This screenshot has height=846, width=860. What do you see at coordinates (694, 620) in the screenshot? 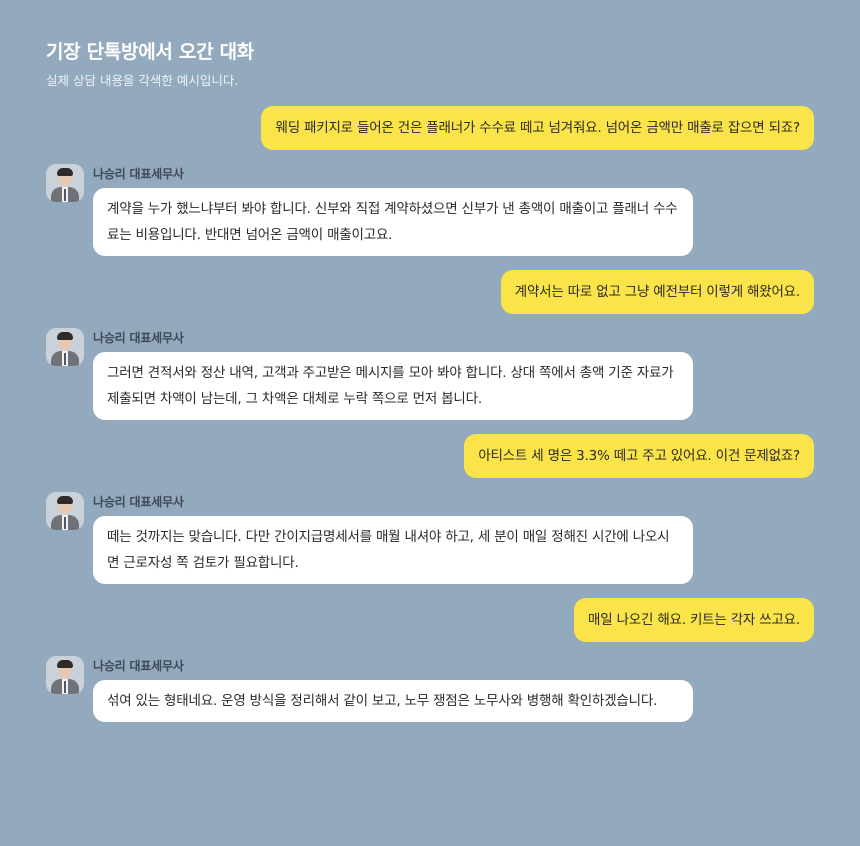
I see `outgoing-message-bubble: 매일 나오긴 해요. 키트는 각자 쓰고요.` at bounding box center [694, 620].